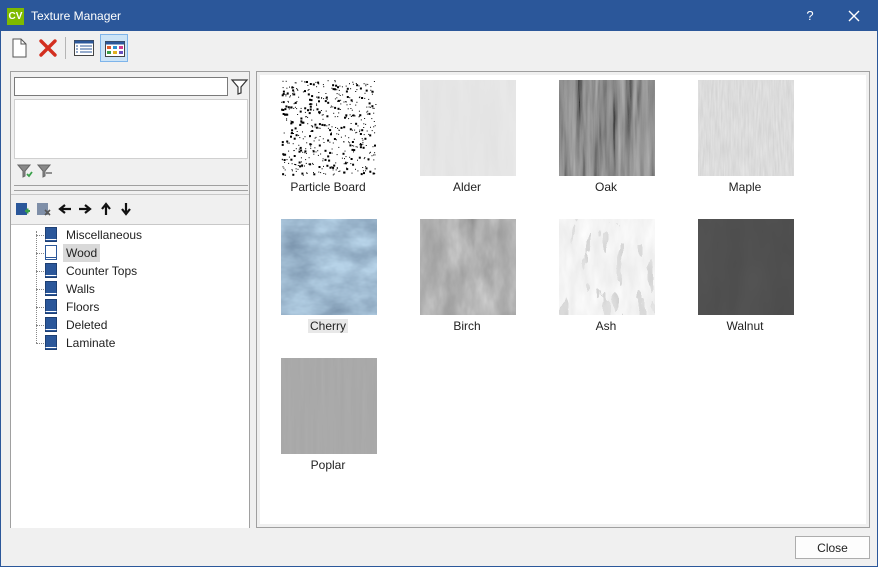 Image resolution: width=878 pixels, height=567 pixels. I want to click on texture-label: Poplar, so click(328, 465).